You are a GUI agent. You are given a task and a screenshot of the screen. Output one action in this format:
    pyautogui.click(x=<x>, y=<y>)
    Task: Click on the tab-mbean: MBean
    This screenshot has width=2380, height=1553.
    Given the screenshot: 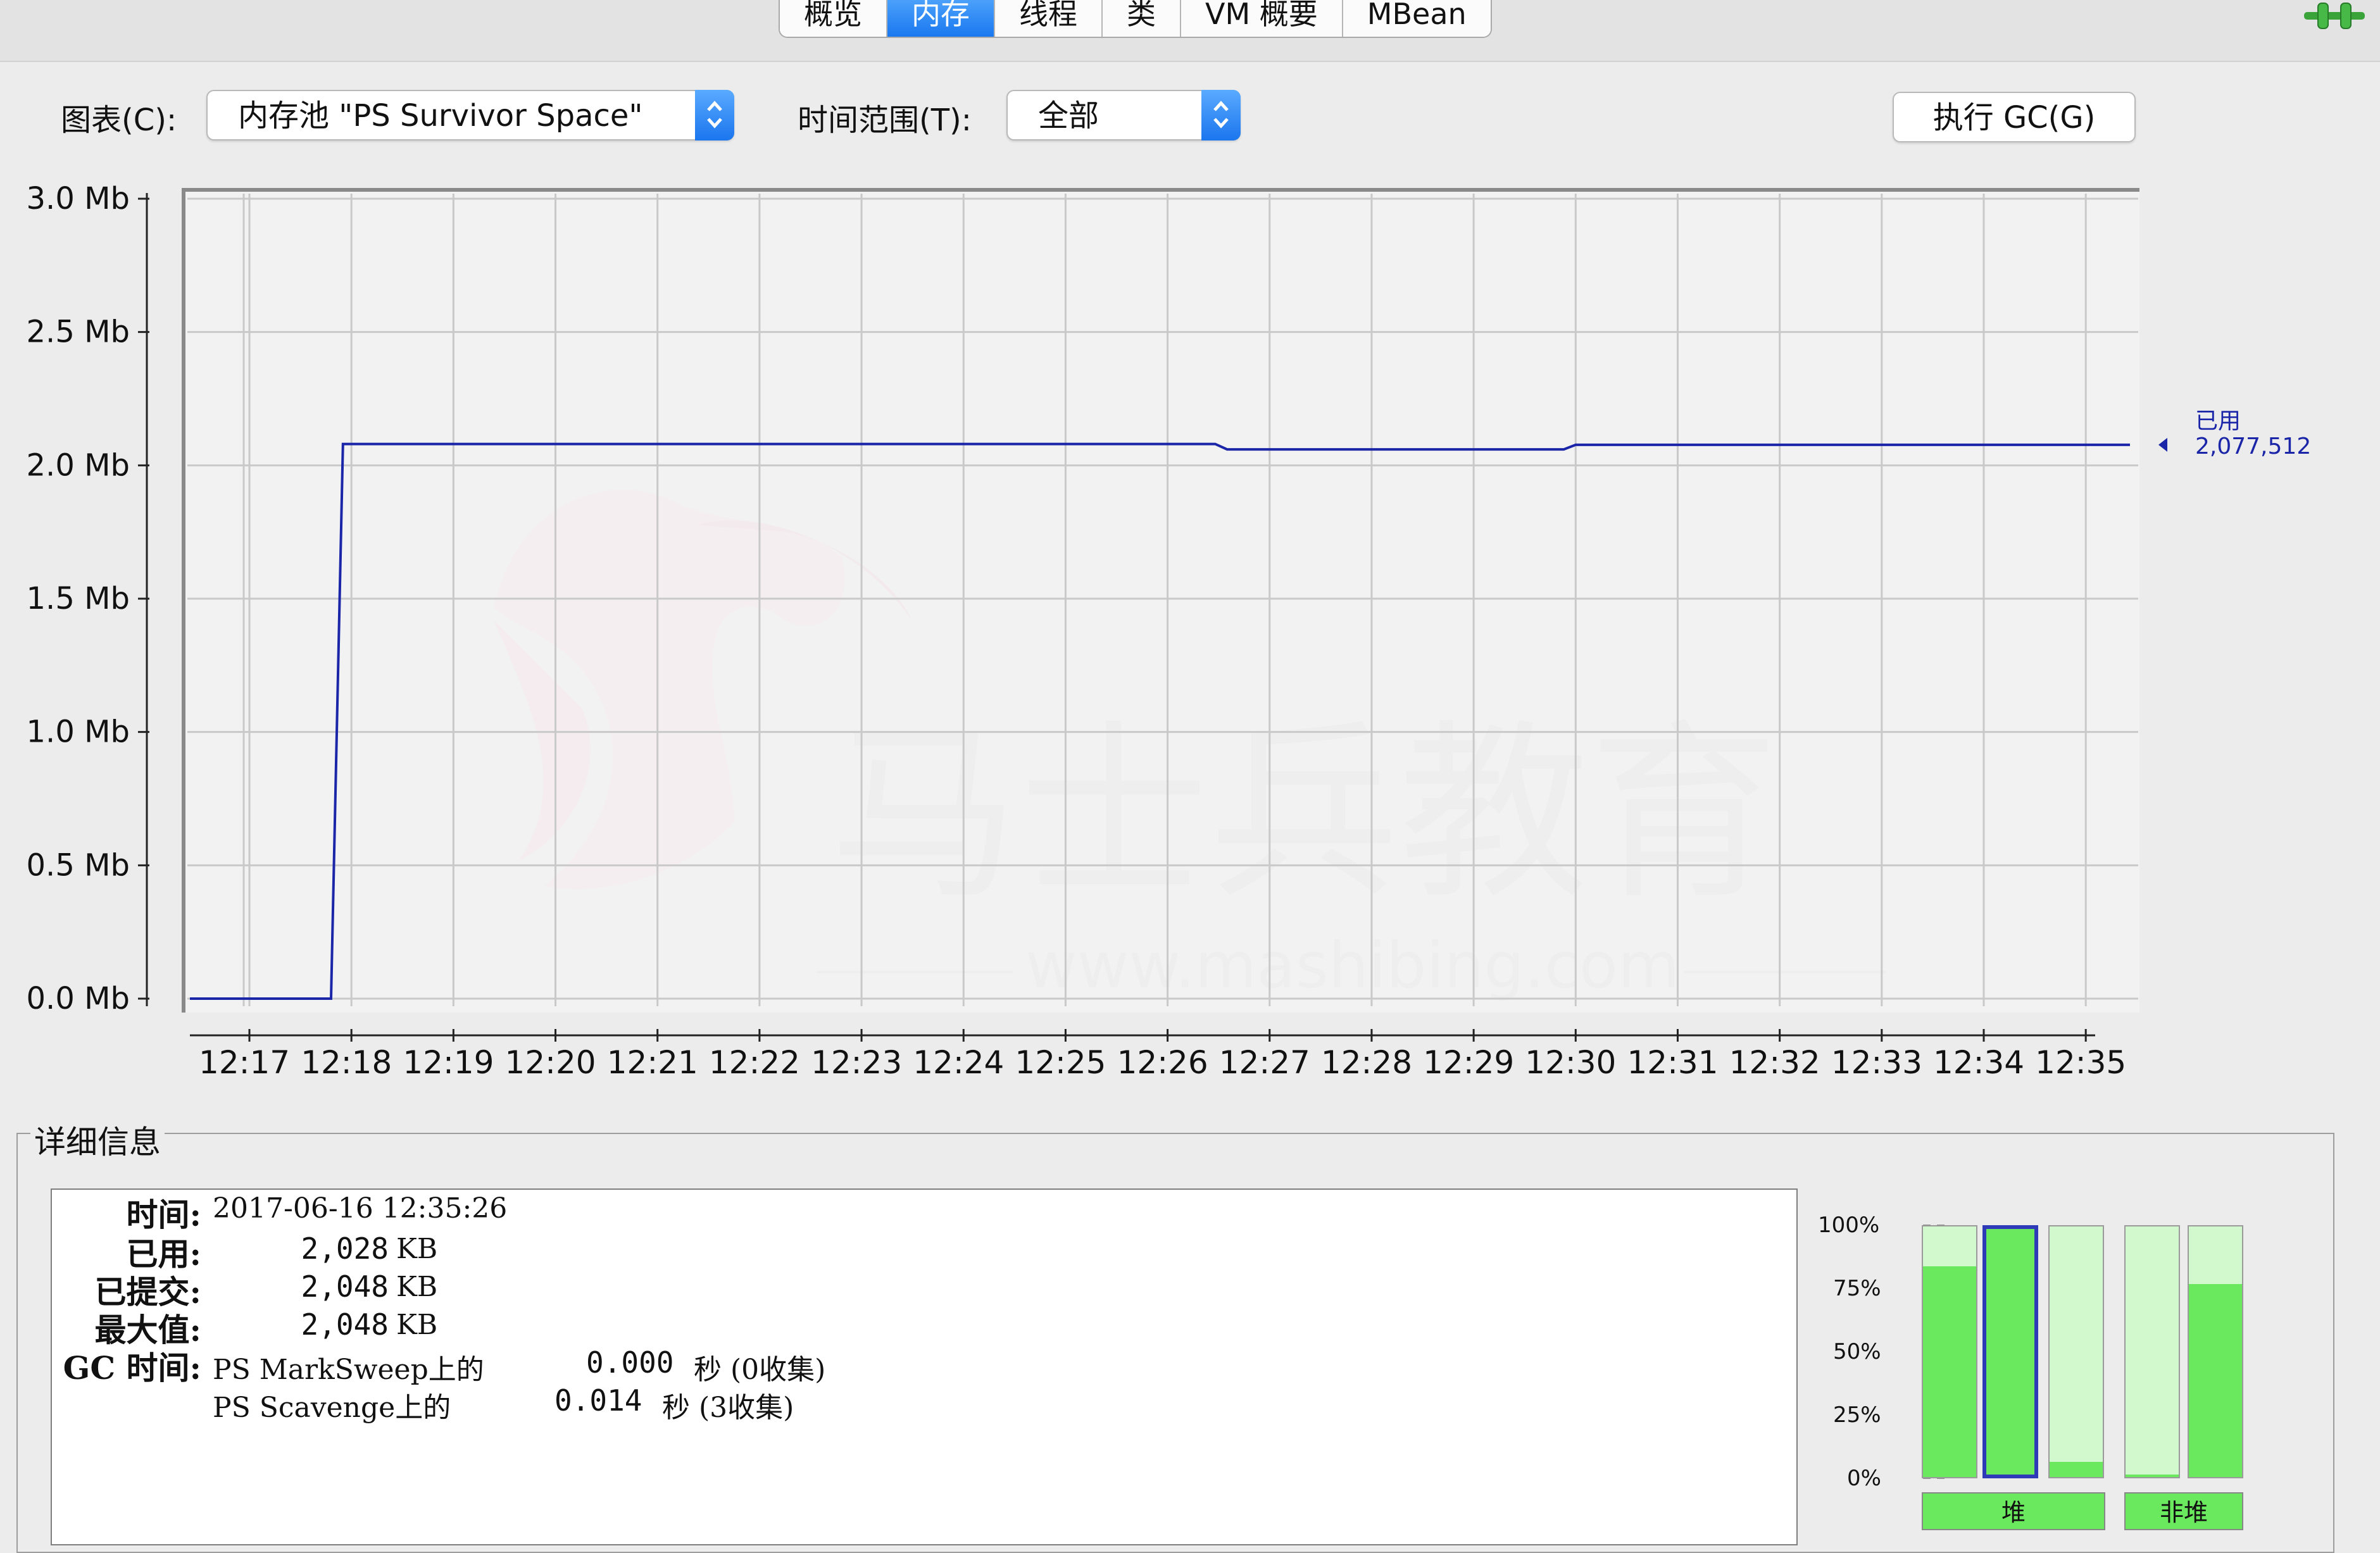 What is the action you would take?
    pyautogui.click(x=1417, y=18)
    